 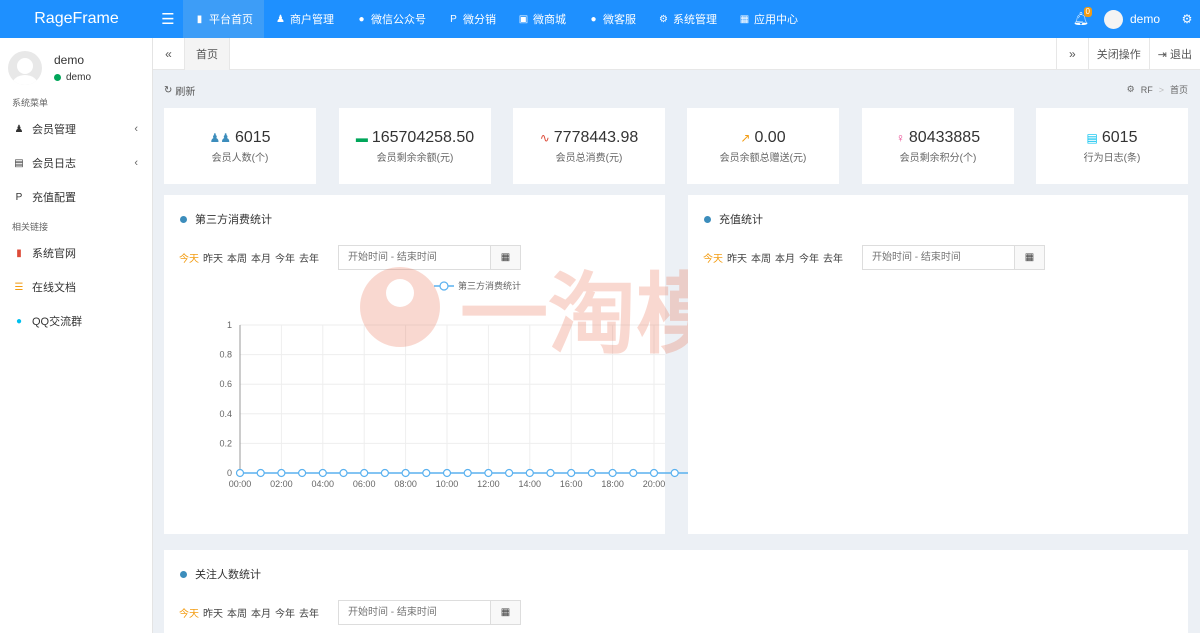 I want to click on topnav-item-4: ▣ 微商城, so click(x=542, y=19).